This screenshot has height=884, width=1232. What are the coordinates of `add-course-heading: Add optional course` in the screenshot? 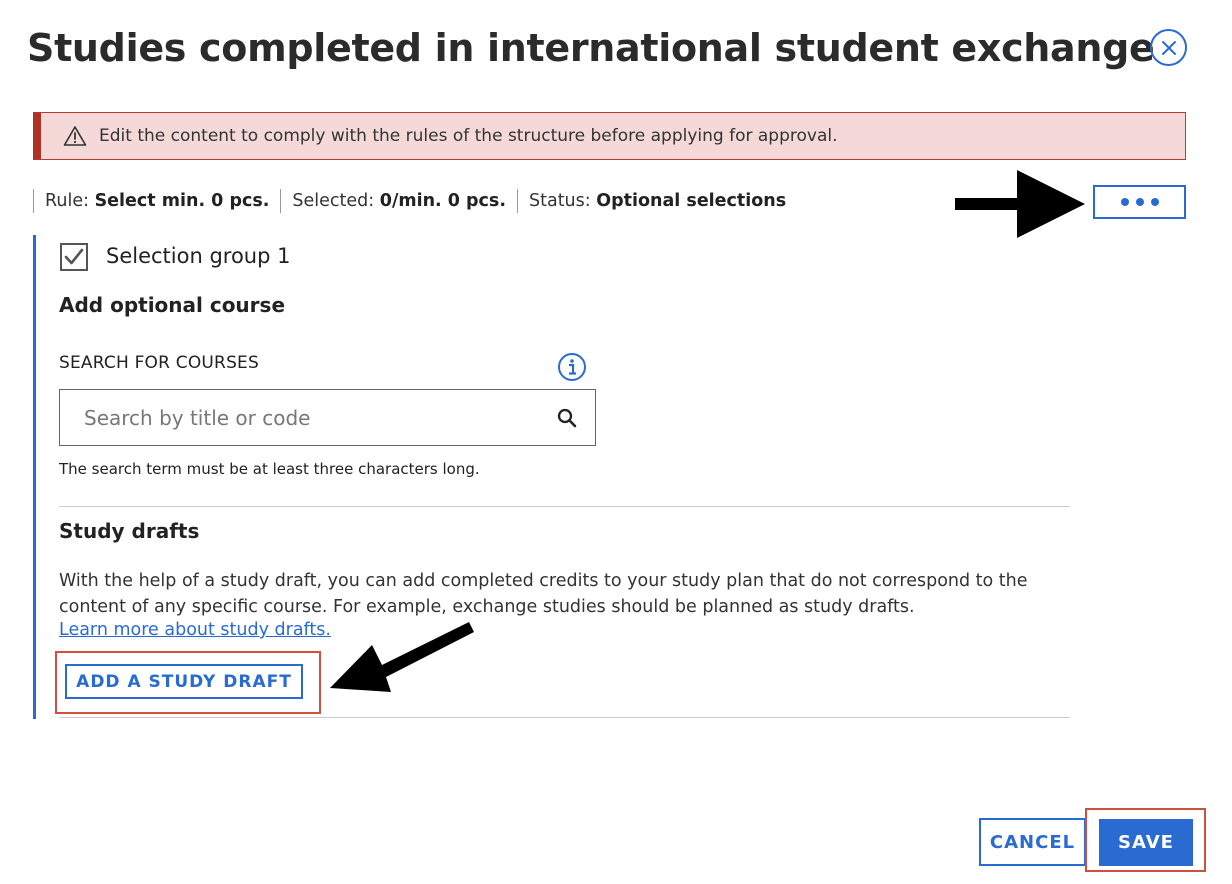 It's located at (172, 305).